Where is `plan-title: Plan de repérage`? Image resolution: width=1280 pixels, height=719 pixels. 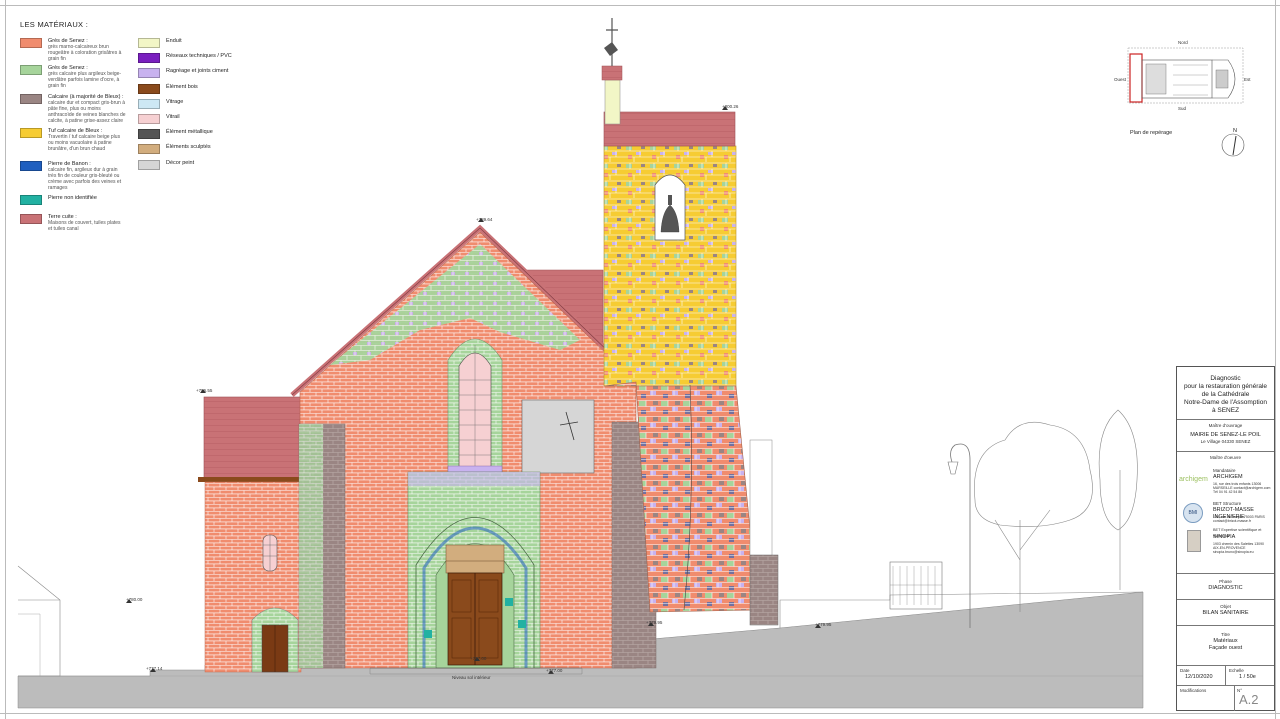
plan-title: Plan de repérage is located at coordinates (1151, 133).